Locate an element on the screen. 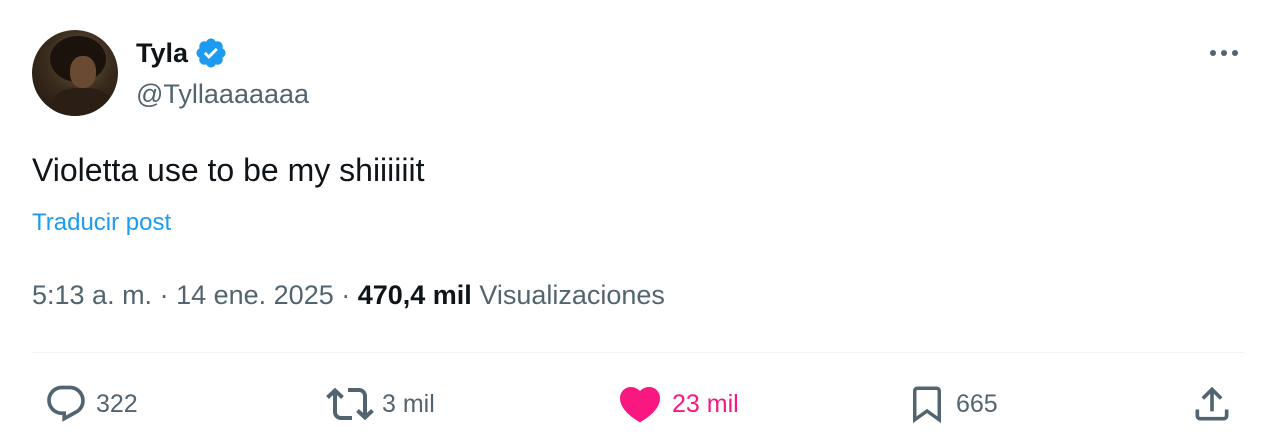 The width and height of the screenshot is (1274, 443). reply-count: 322 is located at coordinates (117, 403).